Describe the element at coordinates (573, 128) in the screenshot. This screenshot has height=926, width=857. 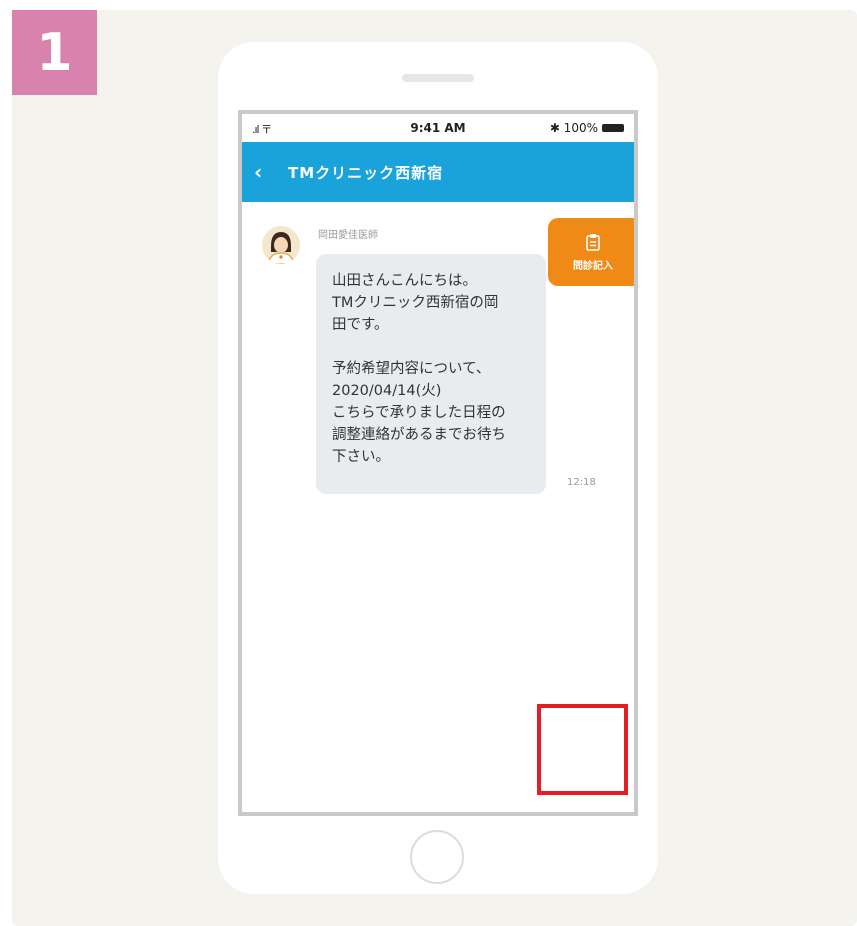
I see `battery-percent: ✱ 100%` at that location.